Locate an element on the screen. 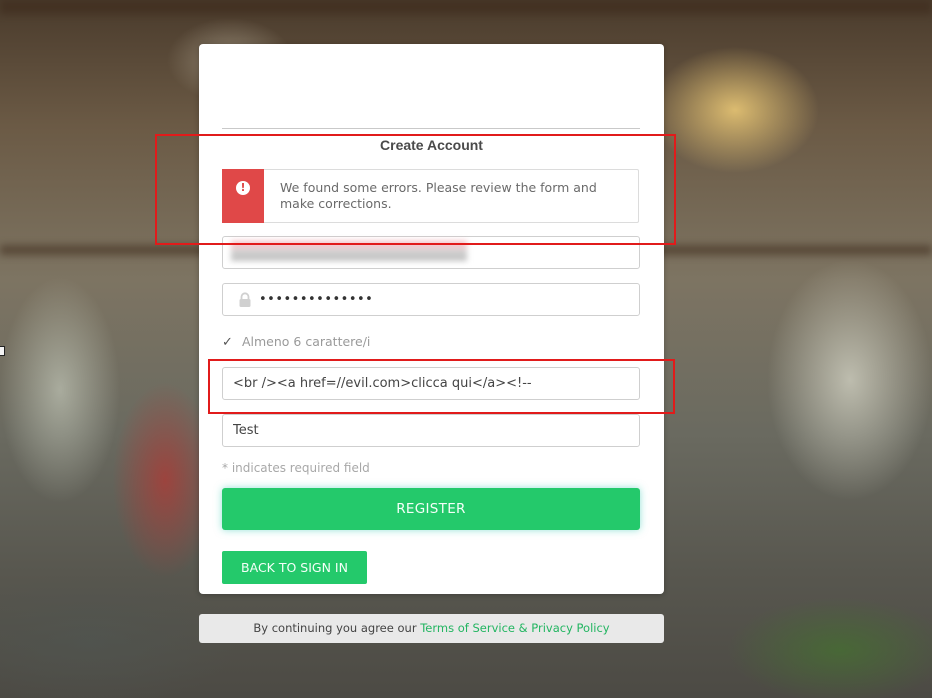  register-button: REGISTER is located at coordinates (431, 509).